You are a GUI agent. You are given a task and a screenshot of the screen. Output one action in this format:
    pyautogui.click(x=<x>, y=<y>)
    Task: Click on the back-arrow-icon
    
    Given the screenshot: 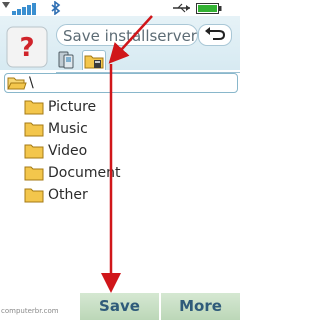 What is the action you would take?
    pyautogui.click(x=215, y=33)
    